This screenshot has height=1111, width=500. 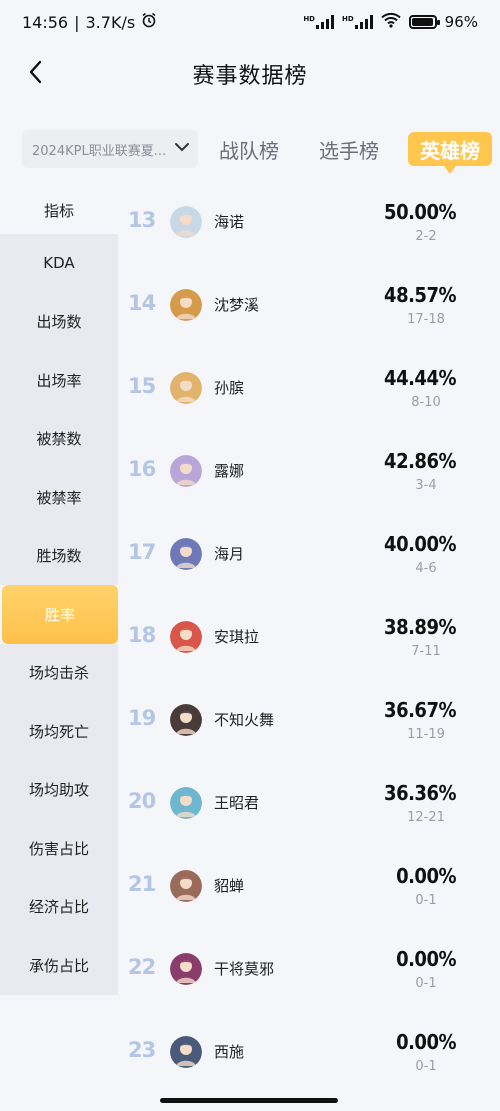 What do you see at coordinates (309, 885) in the screenshot?
I see `hero-row: 21 貂蝉 0.00% 0-1` at bounding box center [309, 885].